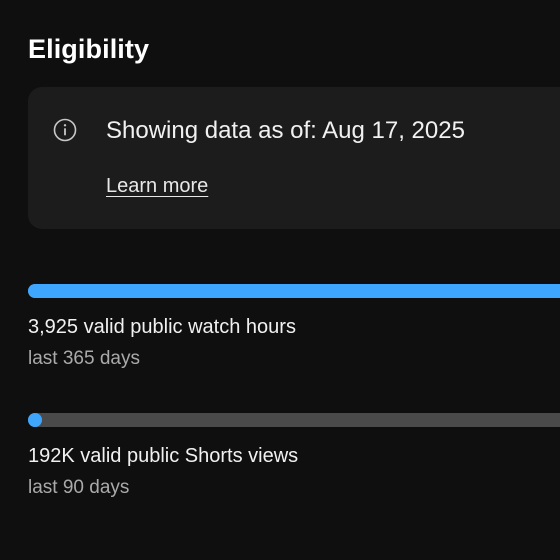  Describe the element at coordinates (79, 487) in the screenshot. I see `shorts-views-period: last 90 days` at that location.